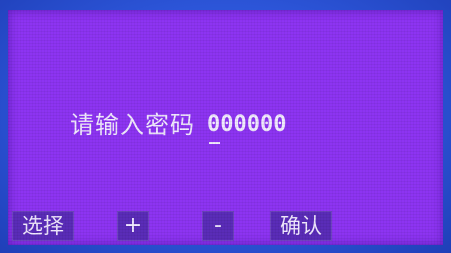  Describe the element at coordinates (133, 226) in the screenshot. I see `increment-button: +` at that location.